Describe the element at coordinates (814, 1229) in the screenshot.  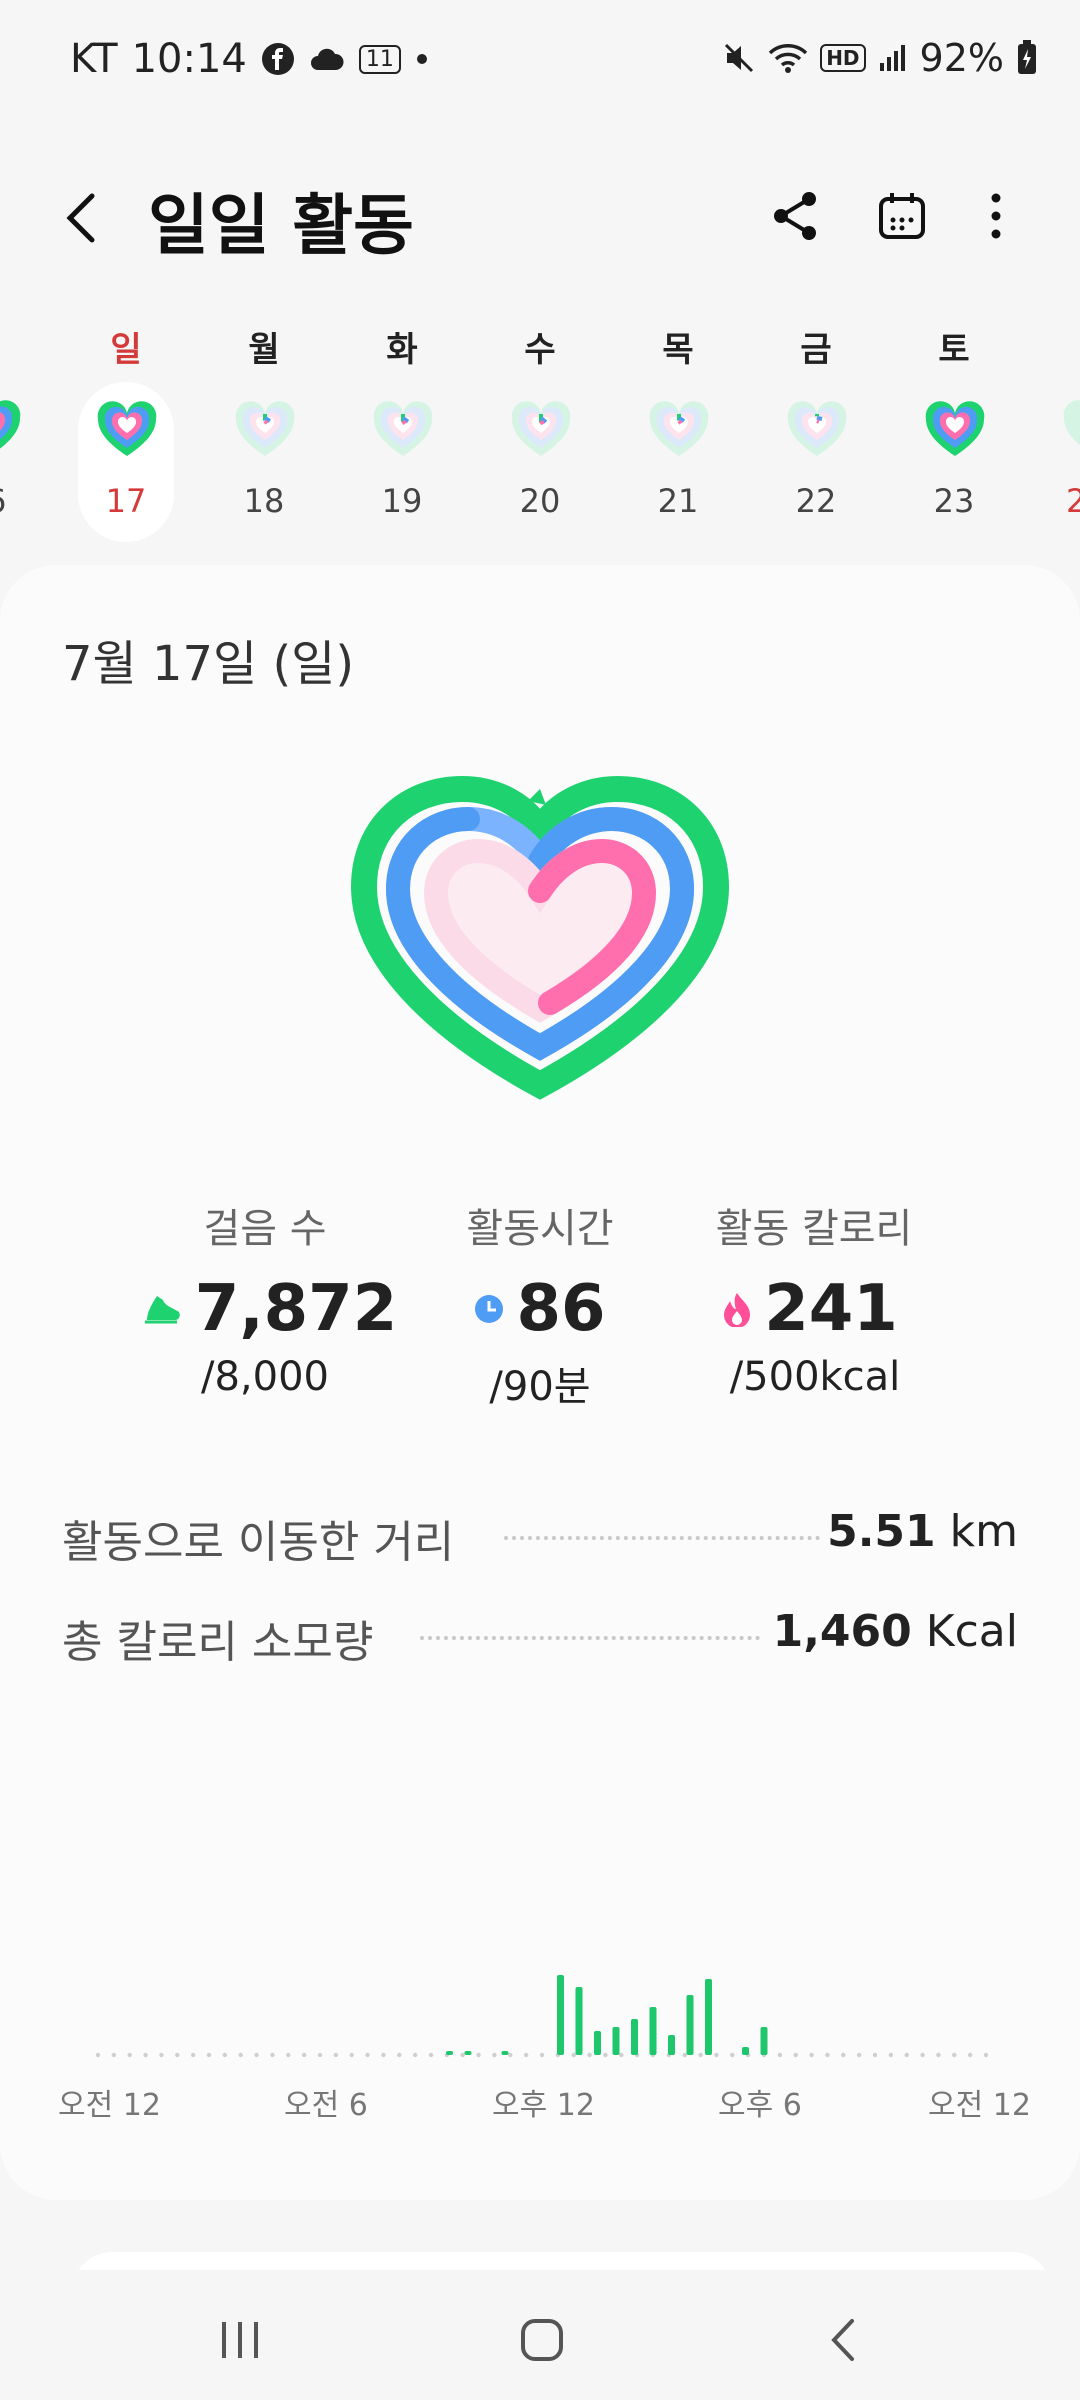
I see `calories-label: 활동 칼로리` at that location.